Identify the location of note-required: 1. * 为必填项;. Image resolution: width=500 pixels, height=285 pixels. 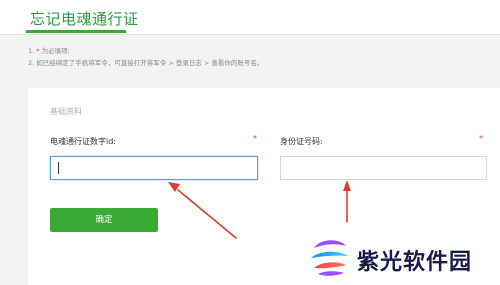
(145, 51).